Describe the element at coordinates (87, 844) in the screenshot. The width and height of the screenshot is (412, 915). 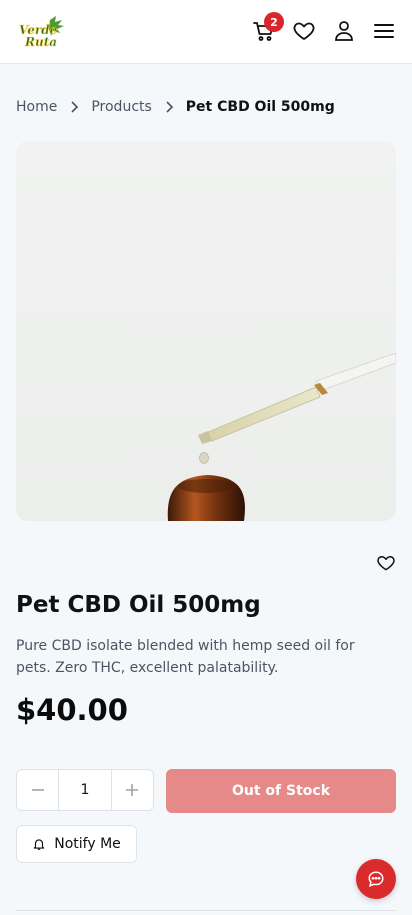
I see `notify-me-label: Notify Me` at that location.